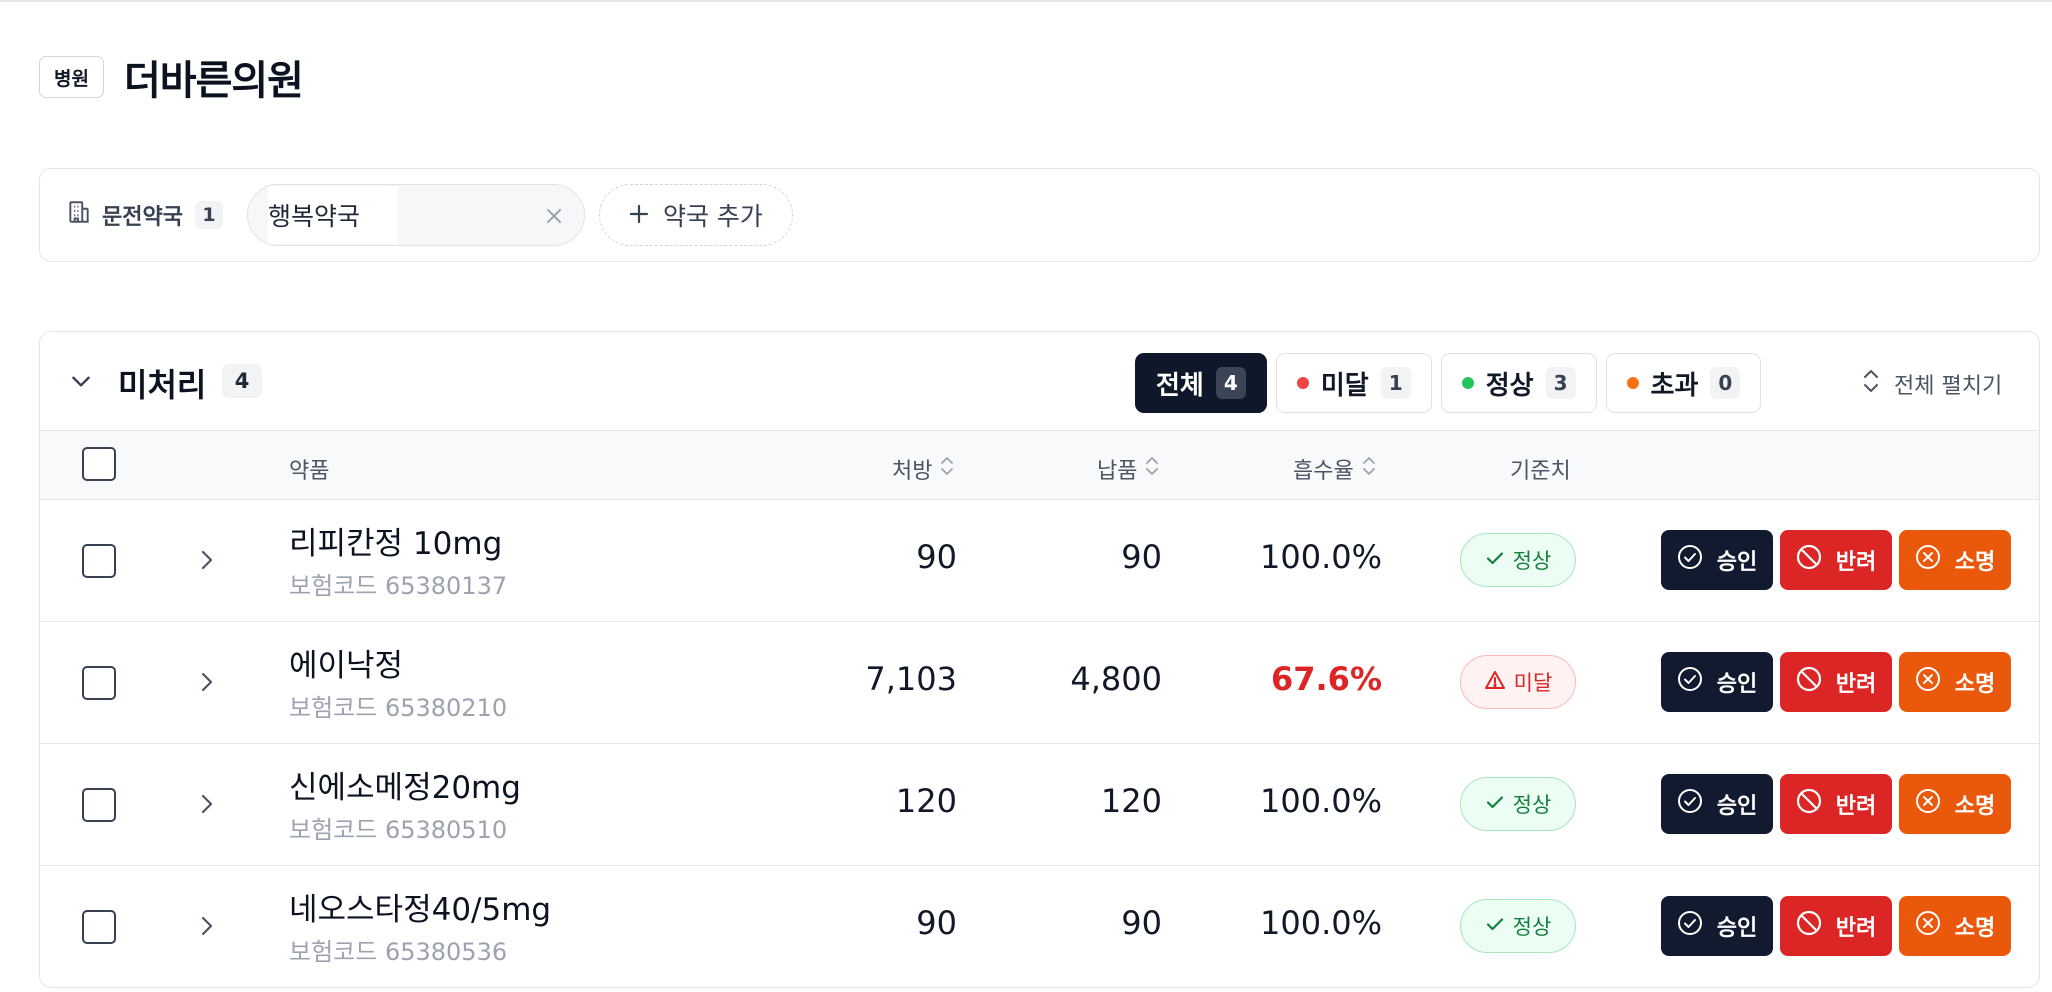  I want to click on delivered-value: 4,800, so click(1116, 679).